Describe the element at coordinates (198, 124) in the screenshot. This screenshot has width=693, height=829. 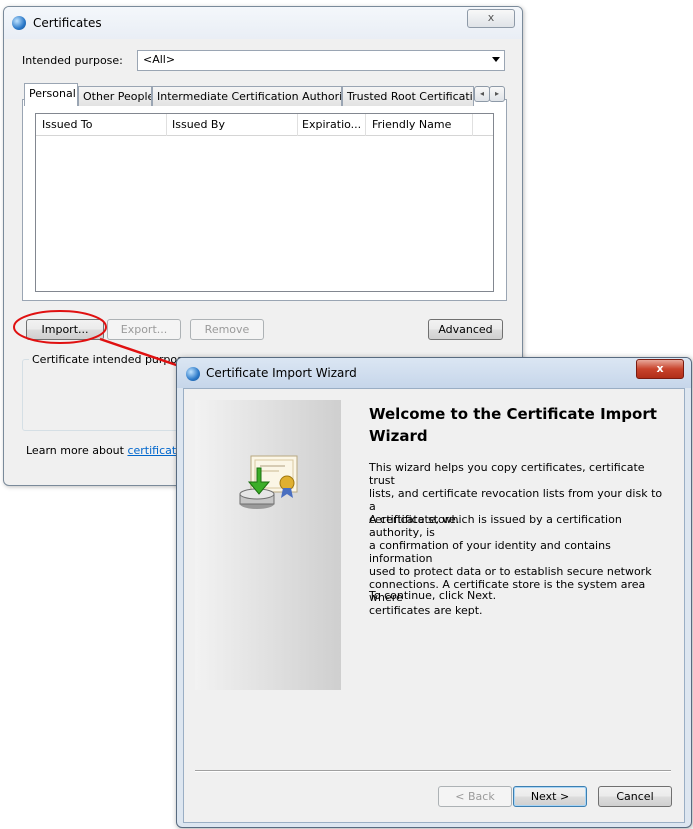
I see `column-header-issued-by: Issued By` at that location.